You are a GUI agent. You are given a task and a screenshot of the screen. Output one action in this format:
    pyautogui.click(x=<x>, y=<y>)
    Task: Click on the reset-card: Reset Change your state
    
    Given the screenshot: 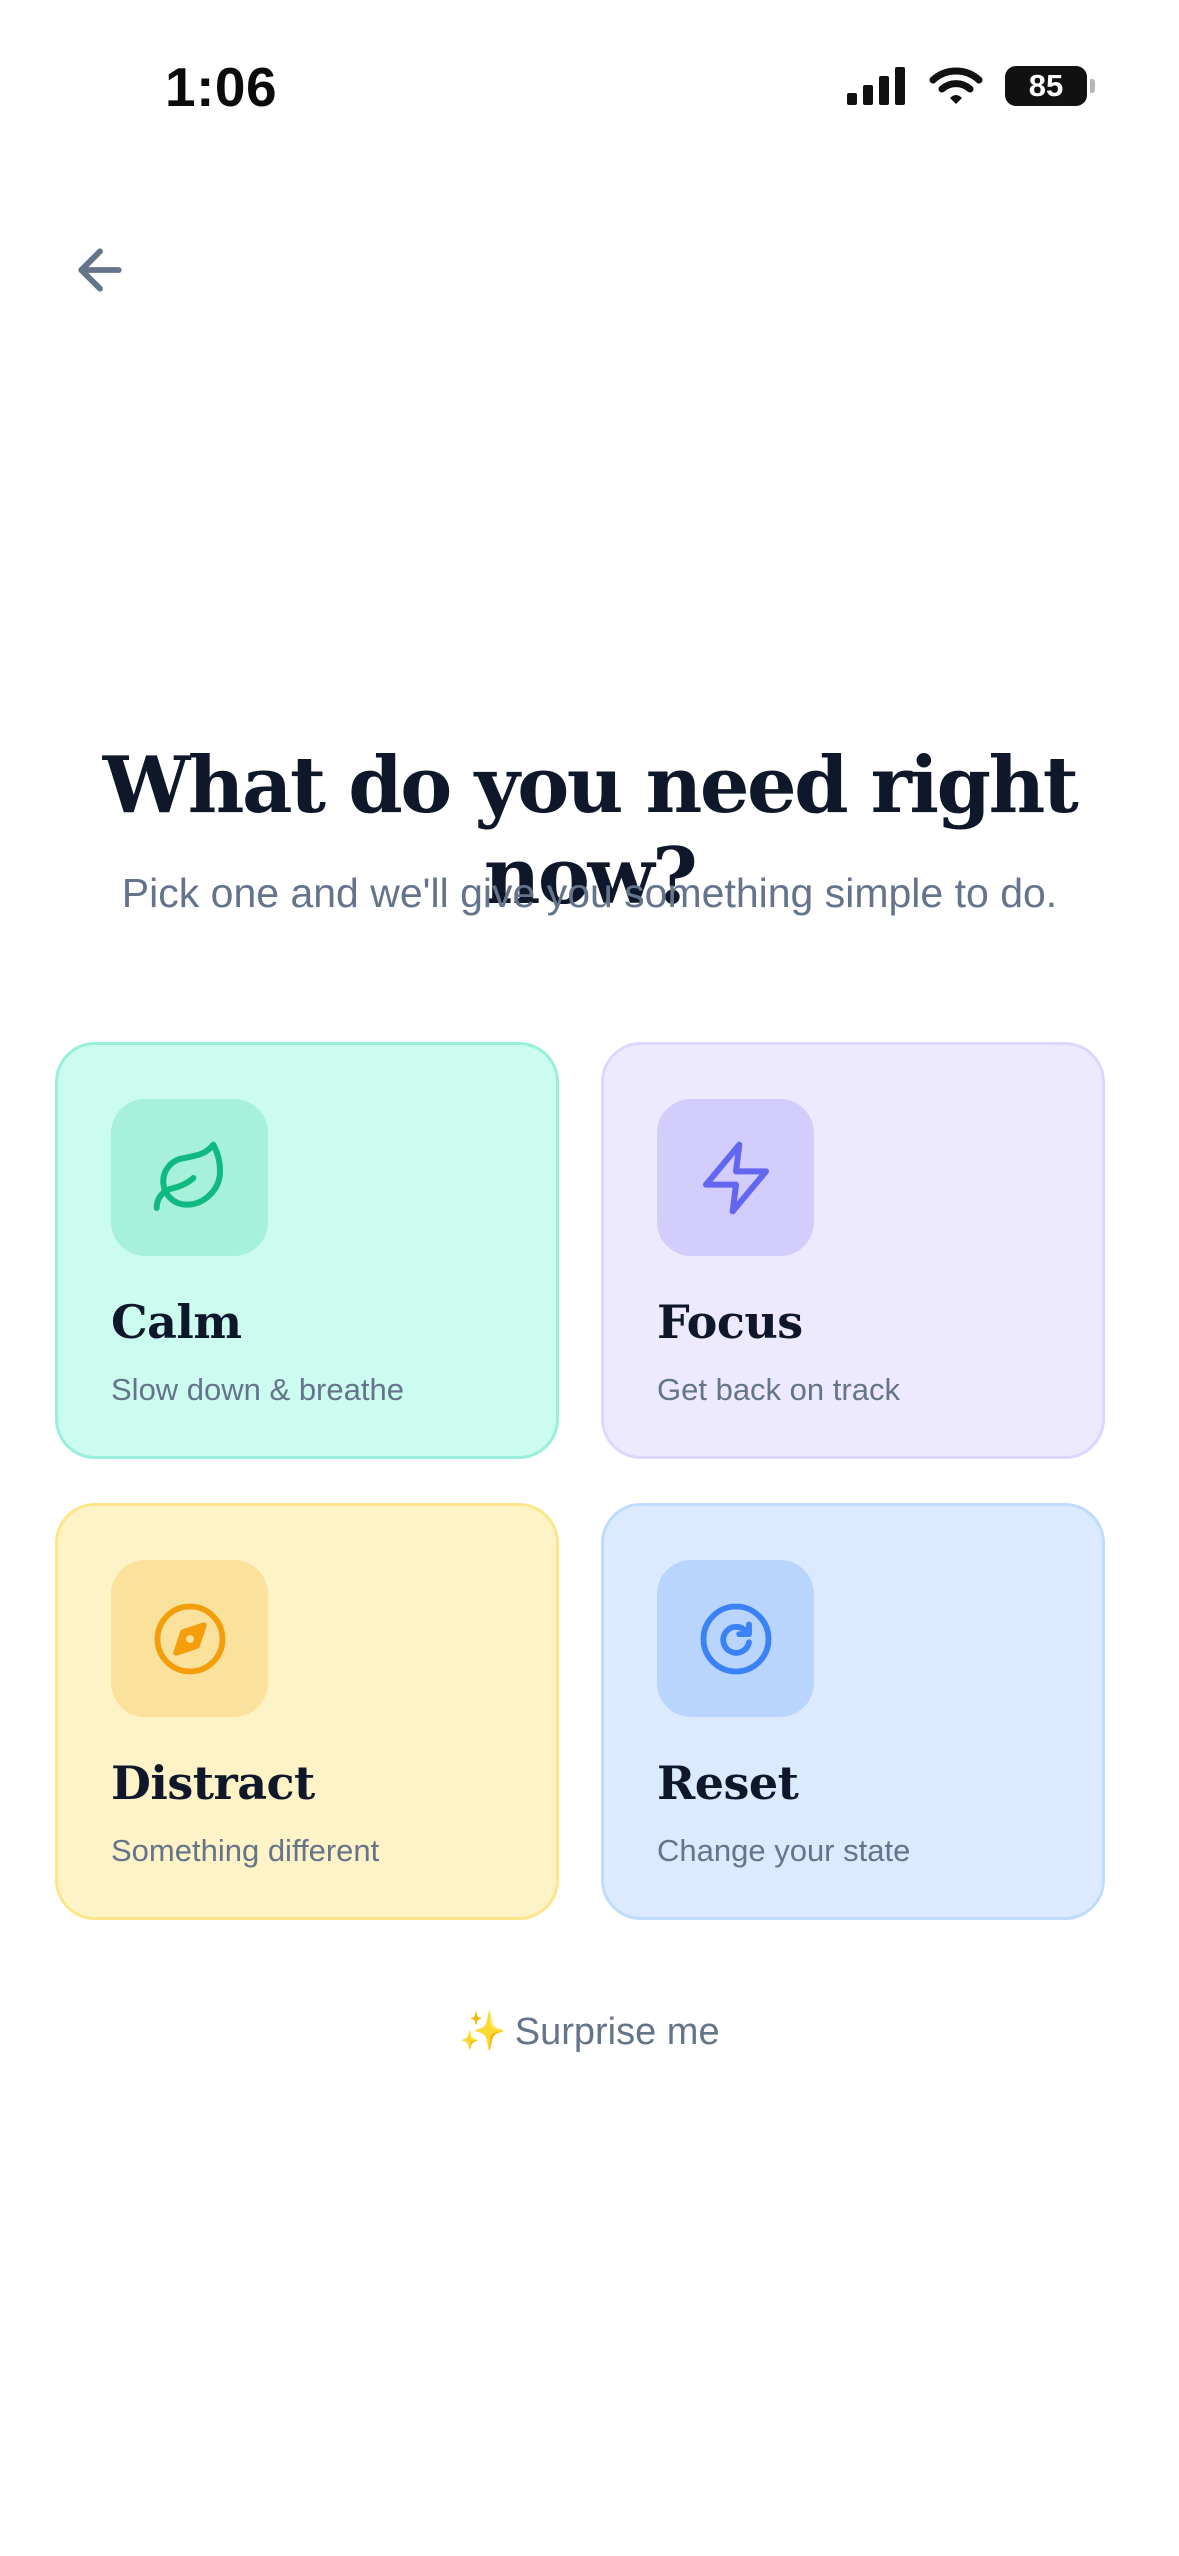 What is the action you would take?
    pyautogui.click(x=853, y=1711)
    